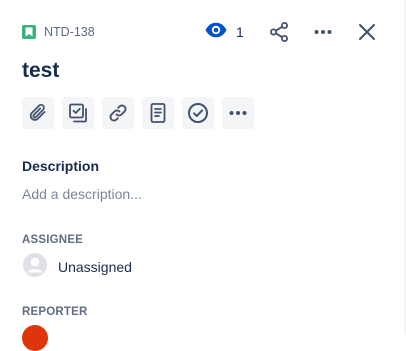  Describe the element at coordinates (40, 71) in the screenshot. I see `issue-title: test` at that location.